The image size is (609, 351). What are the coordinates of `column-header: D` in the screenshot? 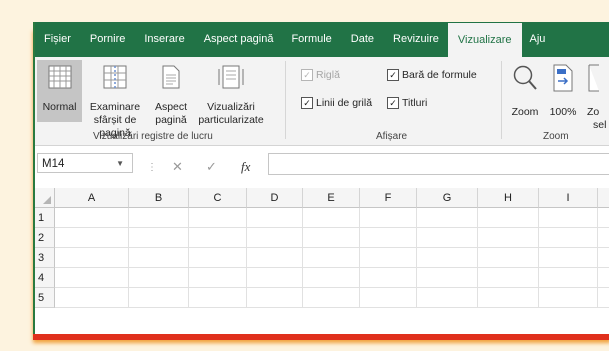 It's located at (275, 198).